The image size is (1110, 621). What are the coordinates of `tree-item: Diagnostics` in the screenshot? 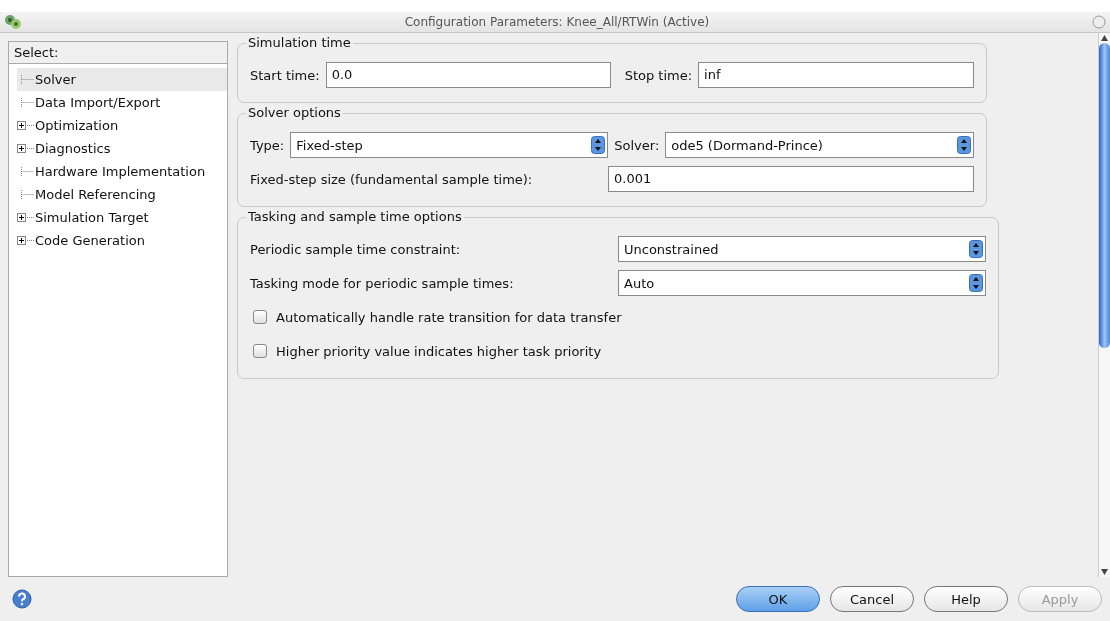 It's located at (73, 149).